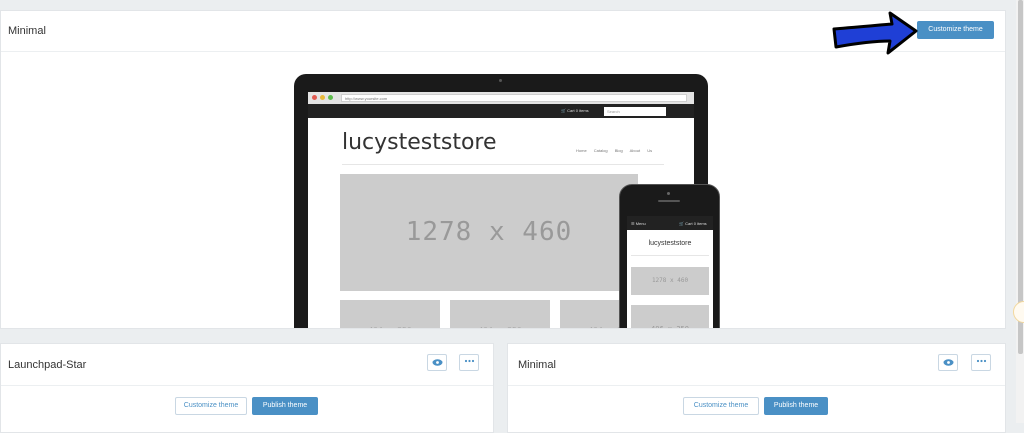 The height and width of the screenshot is (433, 1024). What do you see at coordinates (514, 98) in the screenshot?
I see `browser-url: http://www.yoursite.com` at bounding box center [514, 98].